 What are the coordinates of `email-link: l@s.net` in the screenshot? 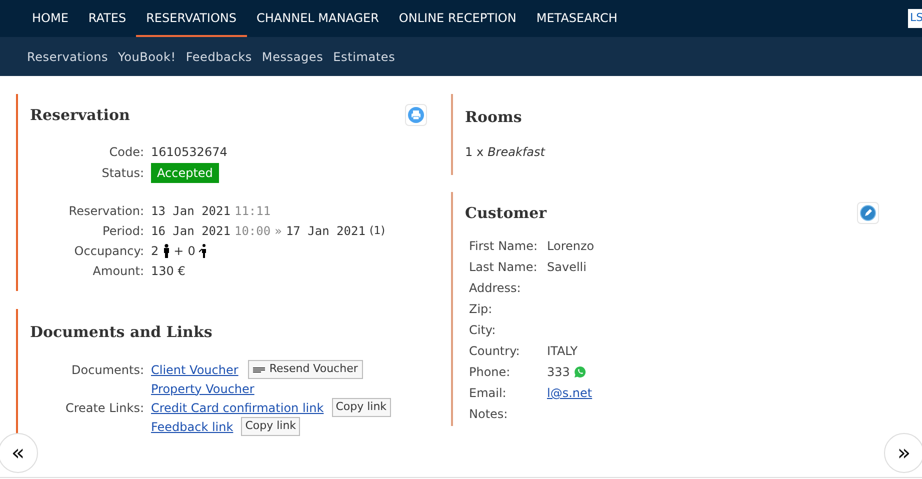 It's located at (569, 393).